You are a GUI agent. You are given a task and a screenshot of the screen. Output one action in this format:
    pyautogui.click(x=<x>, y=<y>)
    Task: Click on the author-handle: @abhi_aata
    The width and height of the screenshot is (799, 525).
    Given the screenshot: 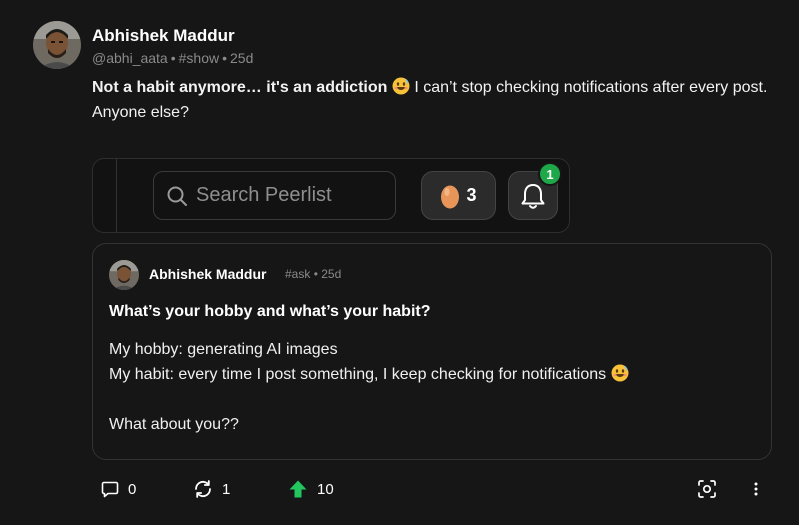 What is the action you would take?
    pyautogui.click(x=130, y=58)
    